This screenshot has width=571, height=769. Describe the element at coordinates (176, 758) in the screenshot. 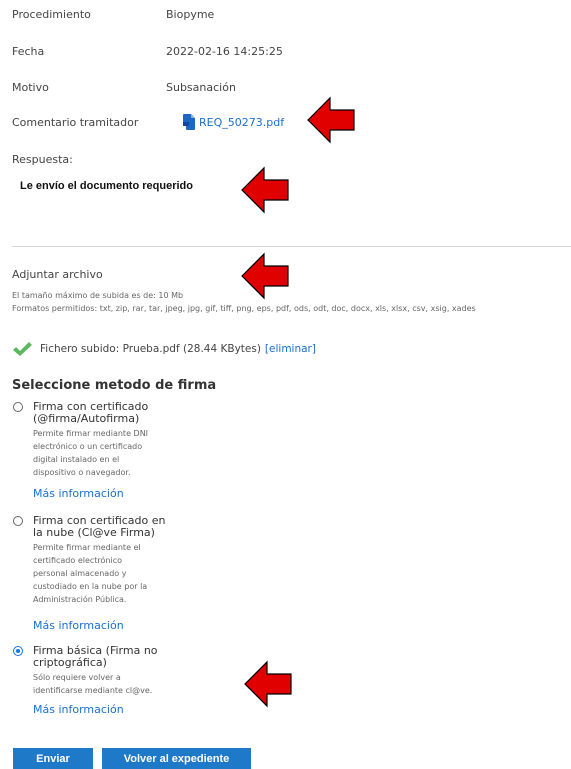

I see `volver-expediente-button: Volver al expediente` at that location.